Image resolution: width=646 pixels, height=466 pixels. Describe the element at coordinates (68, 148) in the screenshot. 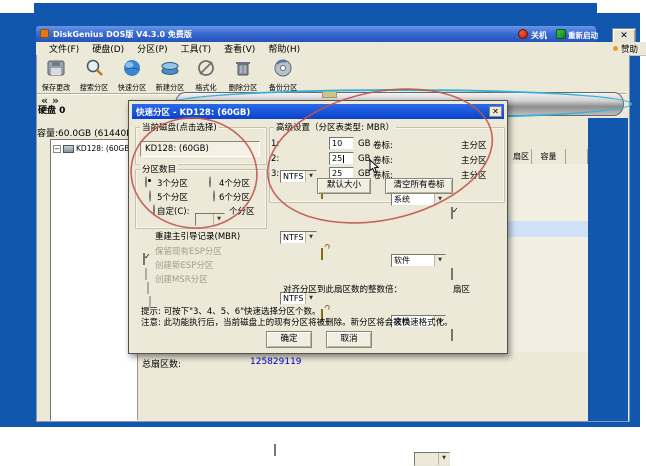

I see `disk-icon` at that location.